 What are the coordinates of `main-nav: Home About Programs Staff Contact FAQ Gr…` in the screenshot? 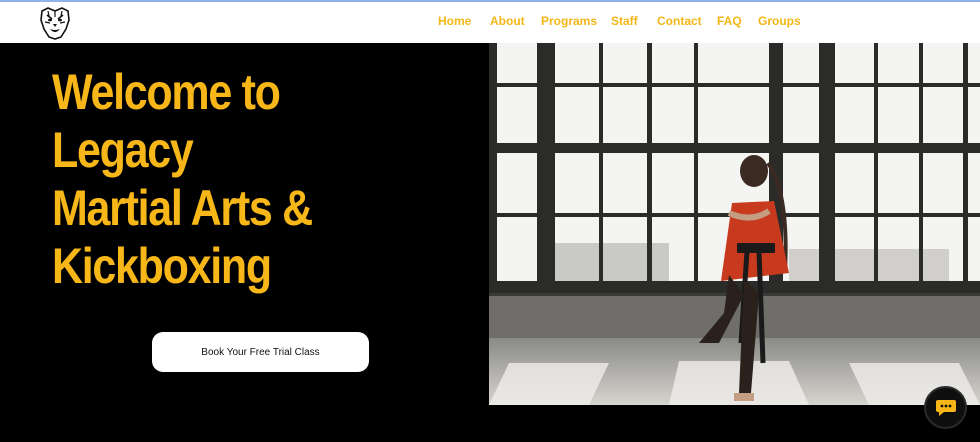 It's located at (490, 22).